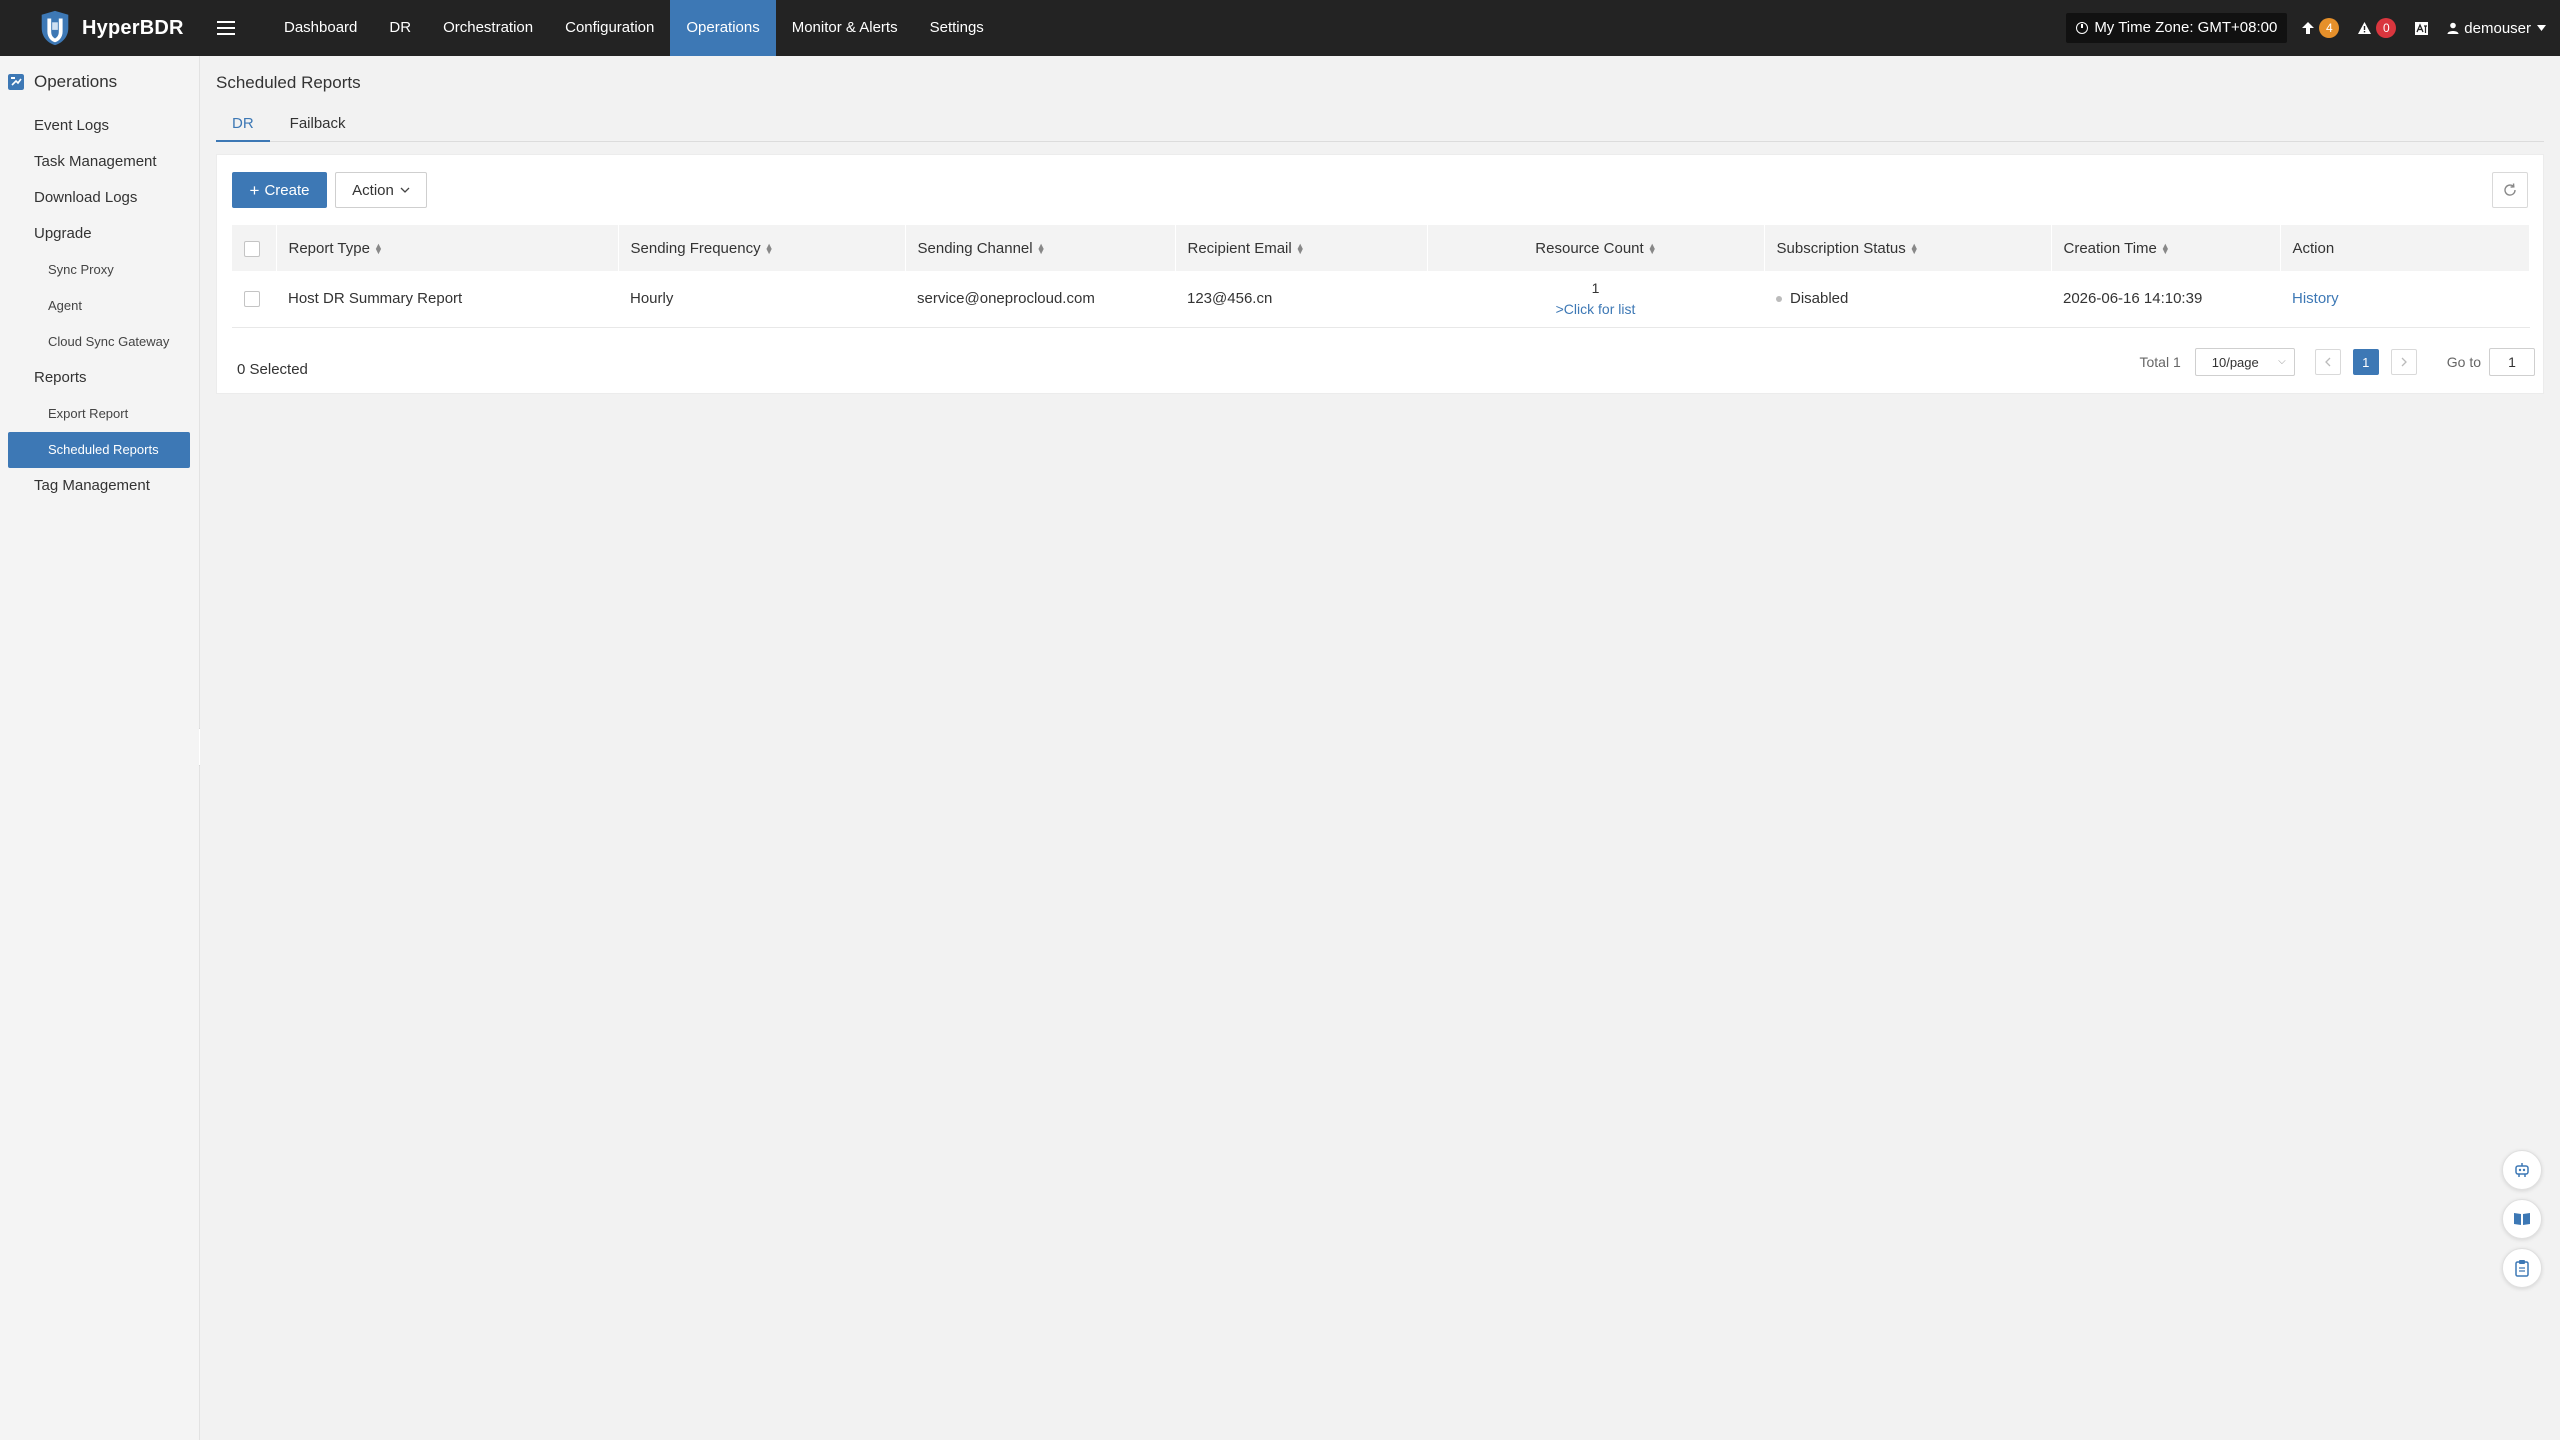  I want to click on selected-count: 0 Selected, so click(272, 369).